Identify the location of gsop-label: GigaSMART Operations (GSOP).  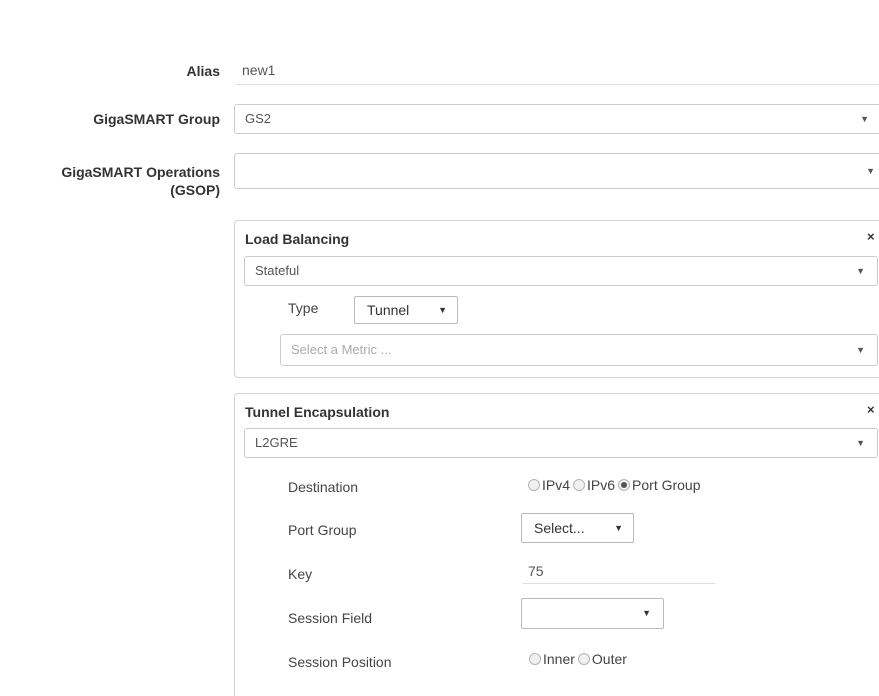
(110, 181).